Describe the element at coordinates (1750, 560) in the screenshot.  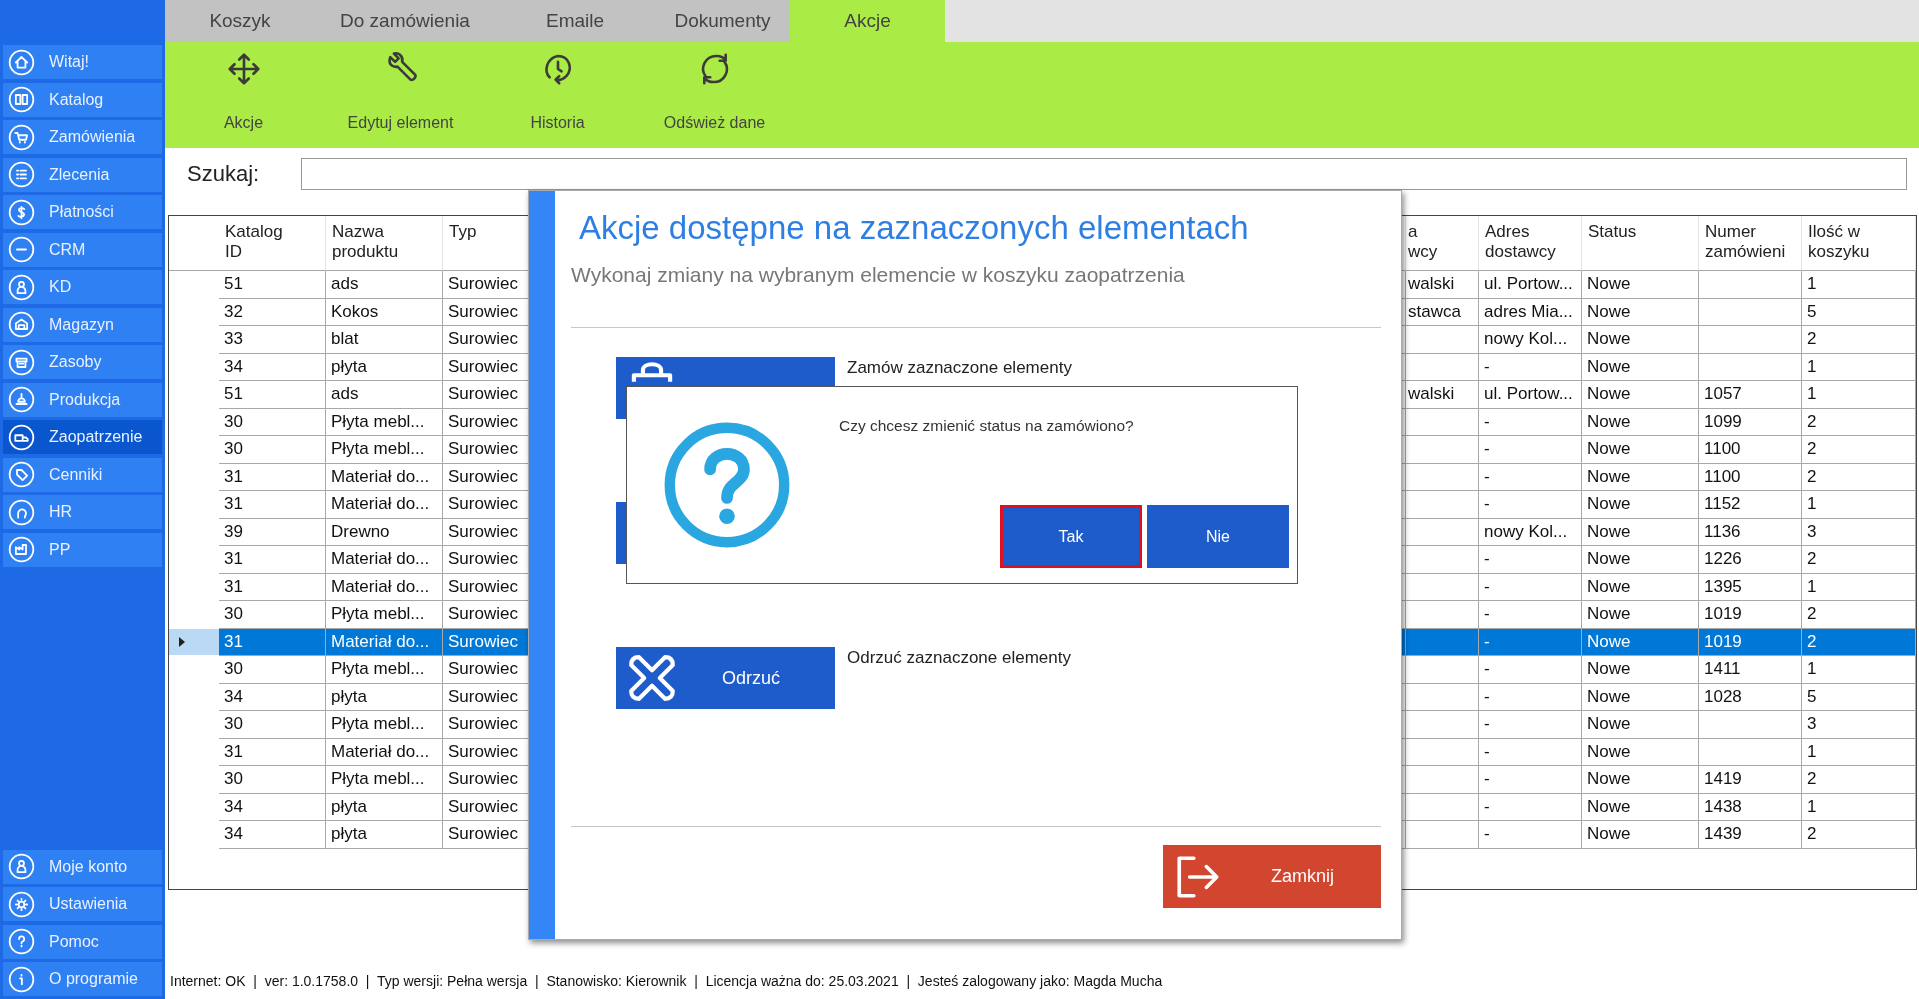
I see `table-cell: 1226` at that location.